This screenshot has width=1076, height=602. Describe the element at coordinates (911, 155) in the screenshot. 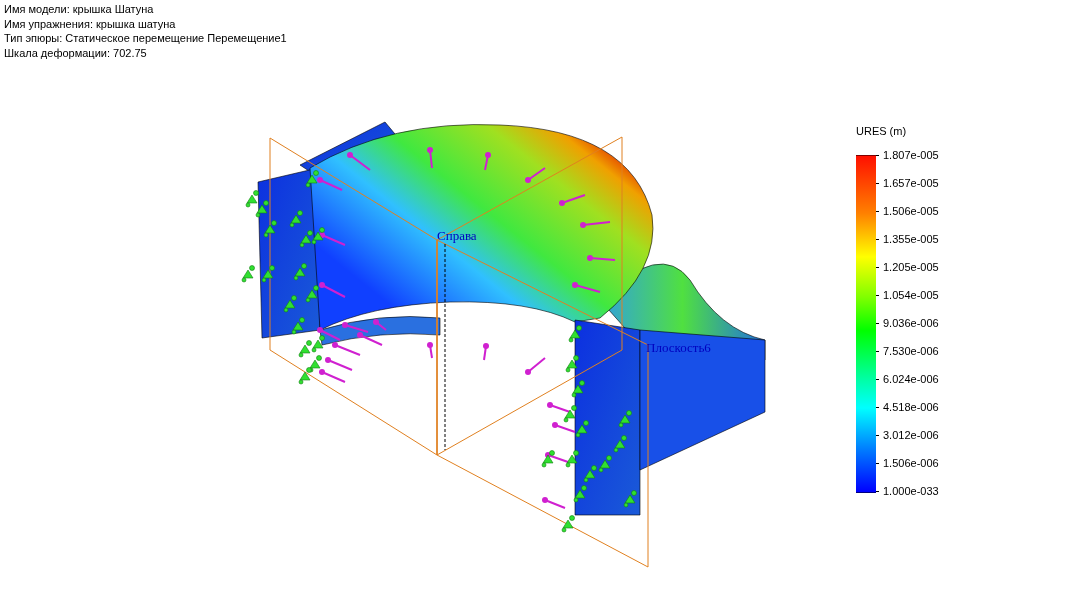

I see `scale-value: 1.807e-005` at that location.